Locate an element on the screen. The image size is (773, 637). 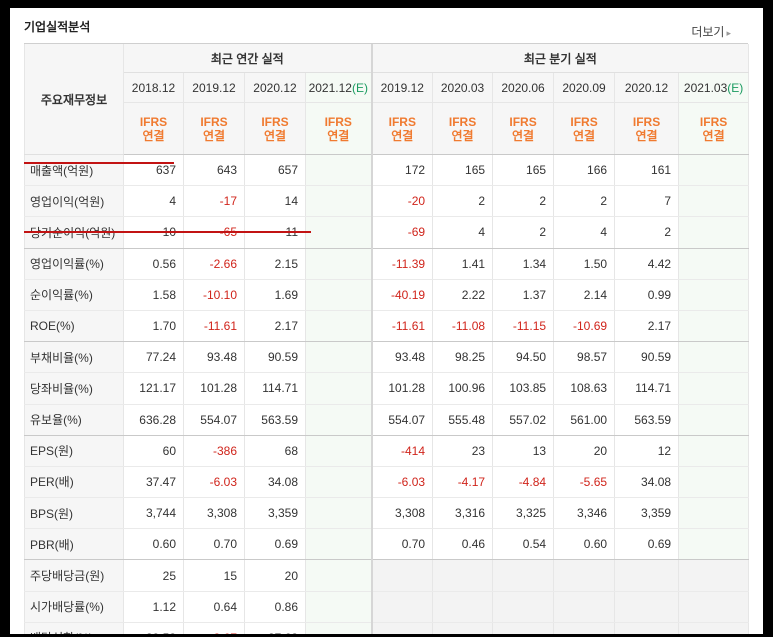
table-row: 주당배당금(원) 25 15 20 is located at coordinates (387, 575).